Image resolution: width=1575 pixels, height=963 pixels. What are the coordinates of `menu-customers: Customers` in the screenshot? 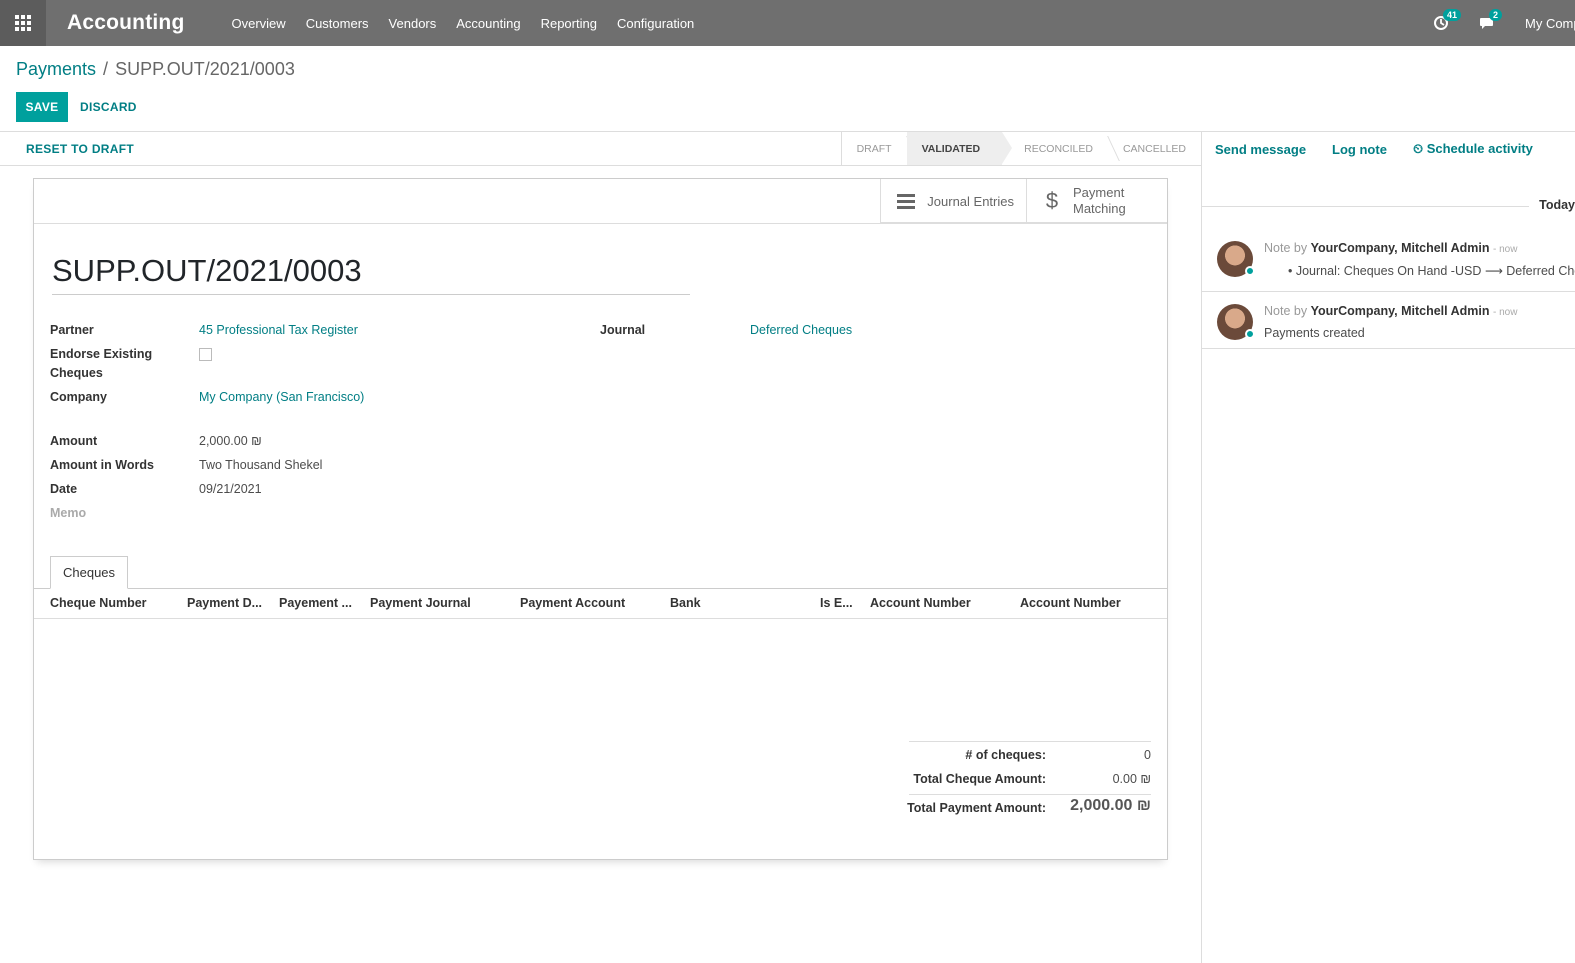 It's located at (337, 23).